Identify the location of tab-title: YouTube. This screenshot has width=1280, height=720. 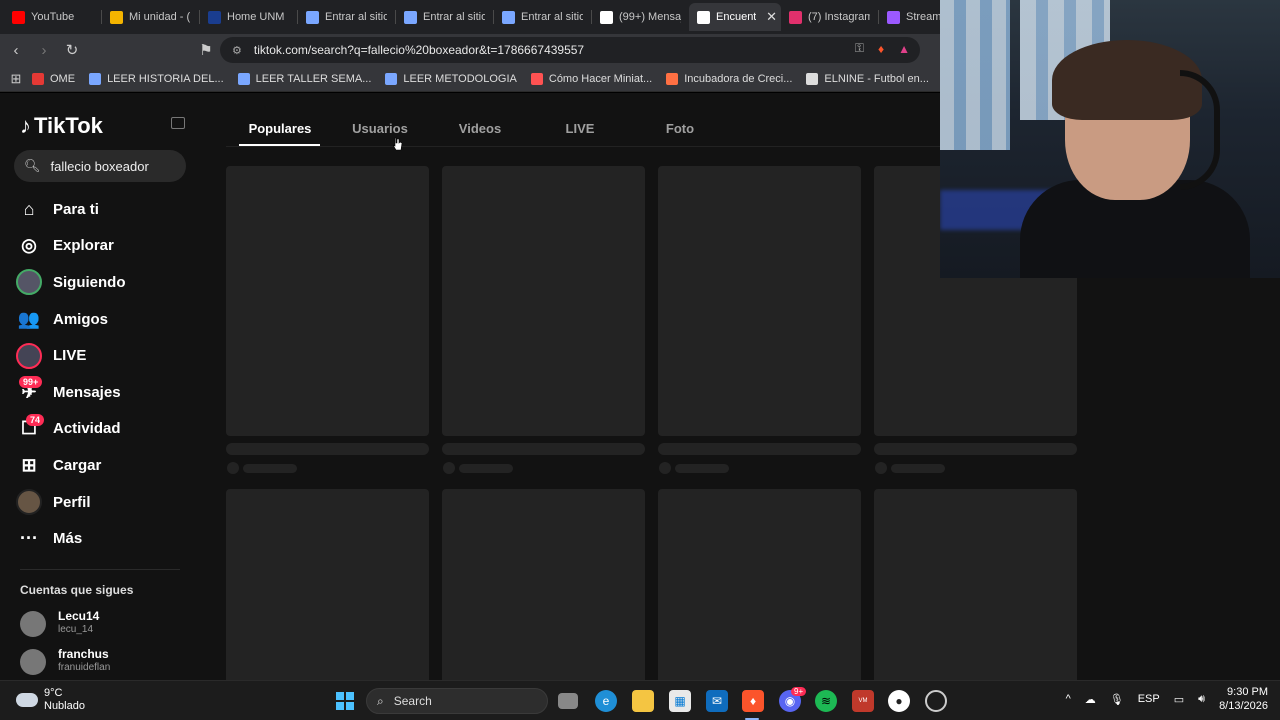
(53, 17).